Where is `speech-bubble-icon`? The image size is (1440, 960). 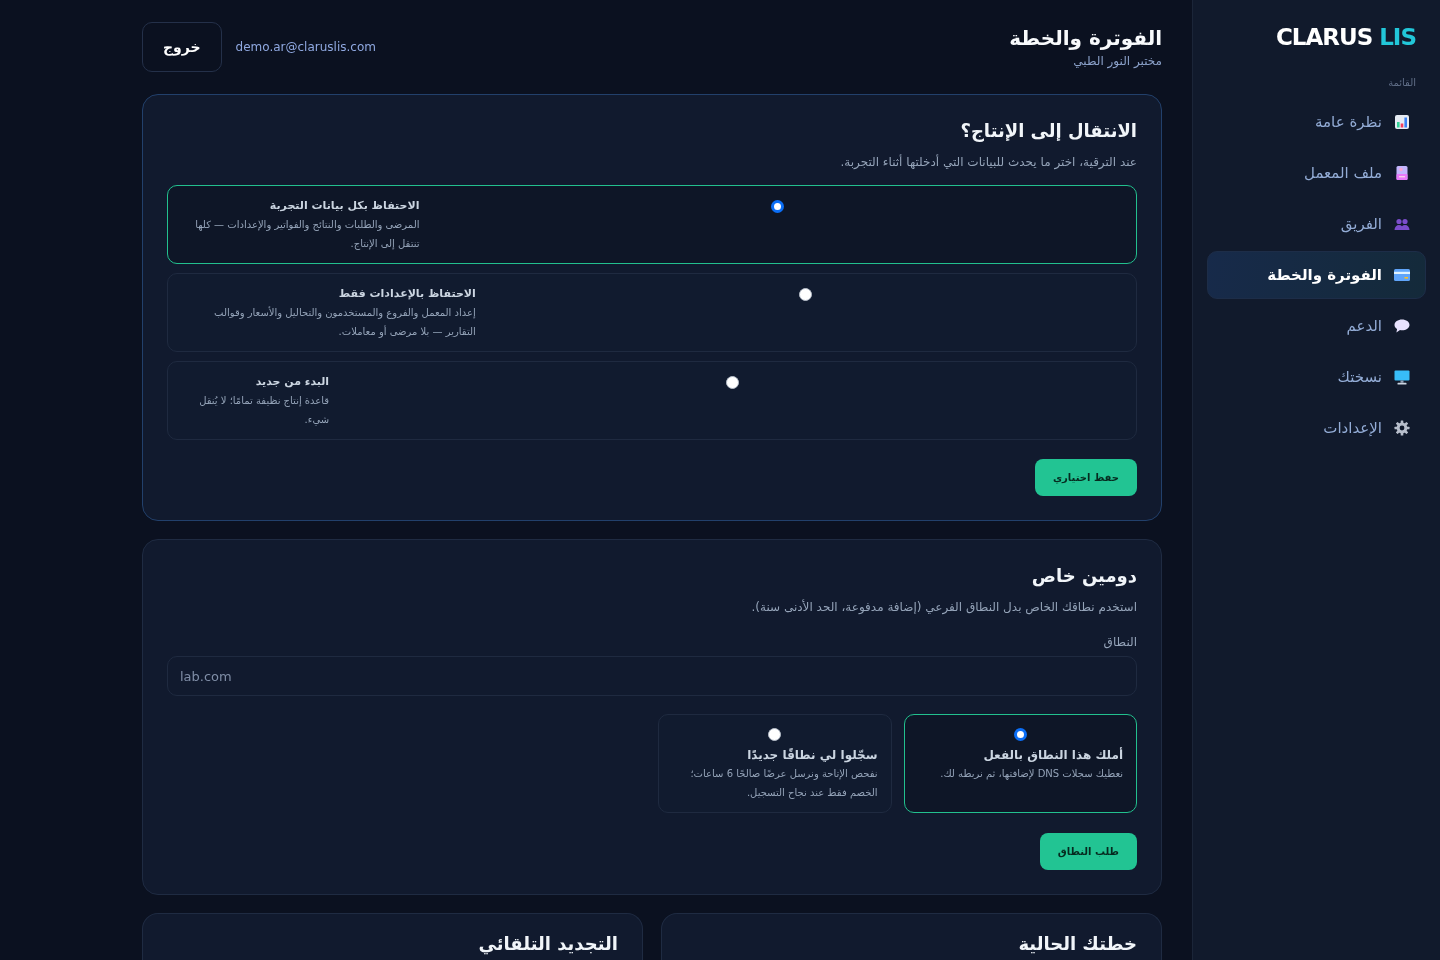 speech-bubble-icon is located at coordinates (1402, 326).